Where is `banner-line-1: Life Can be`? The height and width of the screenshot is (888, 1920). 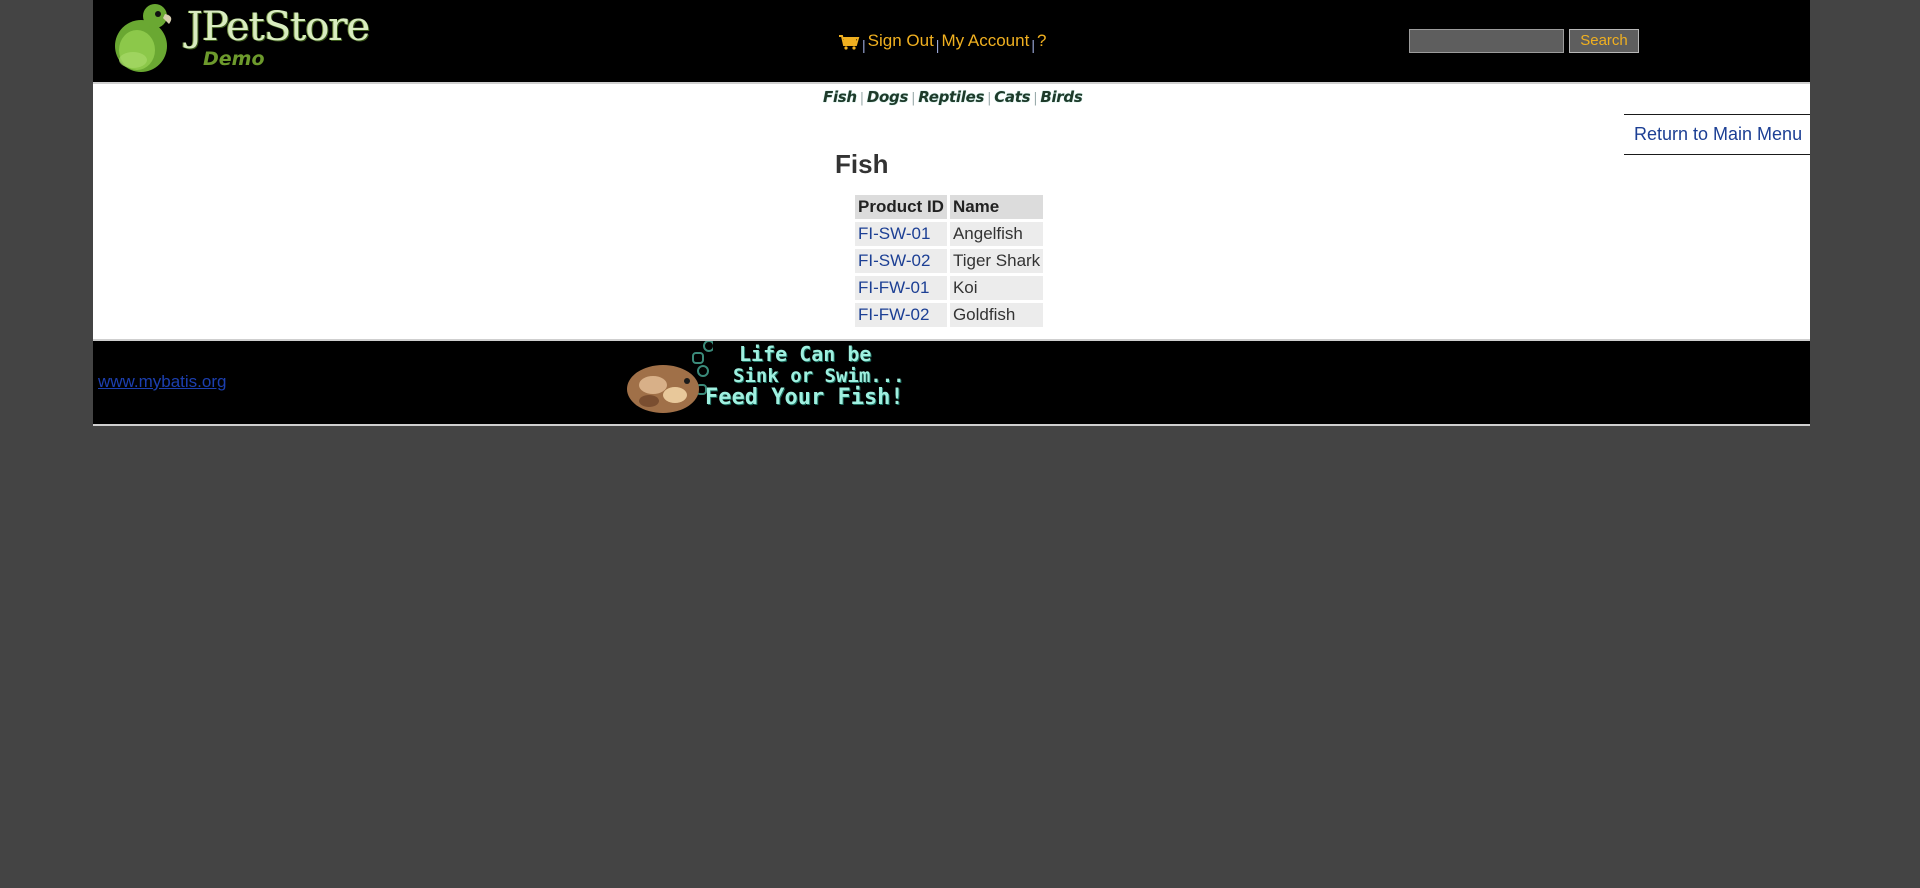
banner-line-1: Life Can be is located at coordinates (805, 354).